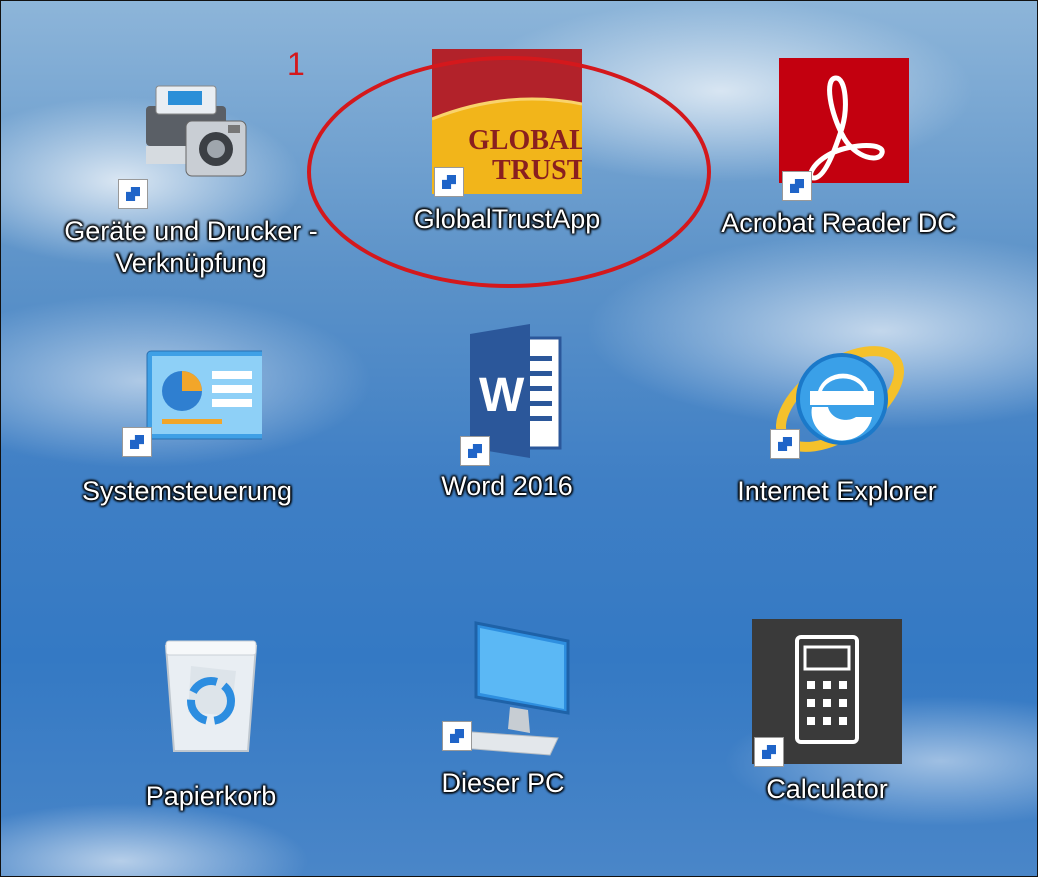 This screenshot has height=877, width=1038. I want to click on desktop-icon-acrobat-reader: Acrobat Reader DC, so click(839, 146).